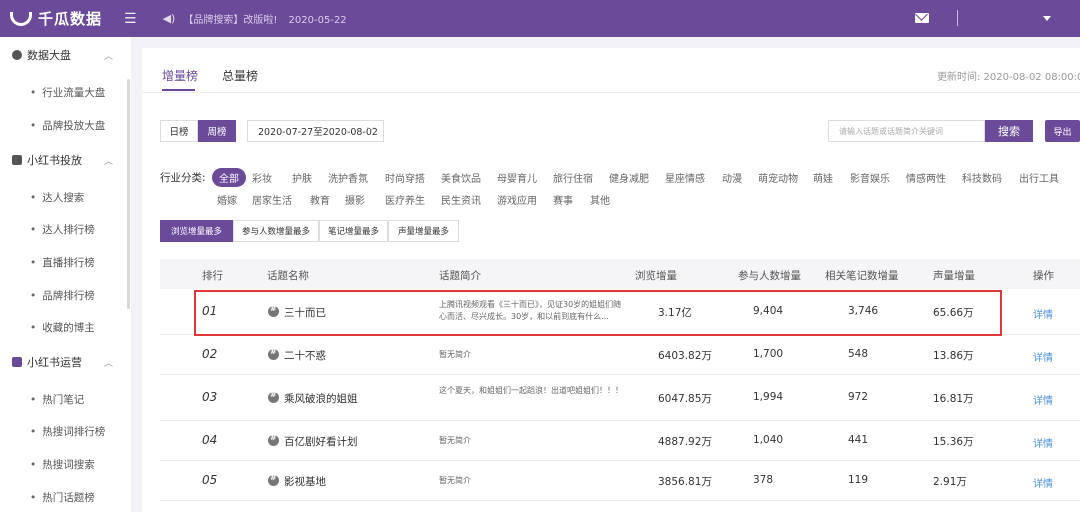 The image size is (1080, 512). Describe the element at coordinates (62, 327) in the screenshot. I see `sidebar-item-saved-bloggers: 收藏的博主` at that location.